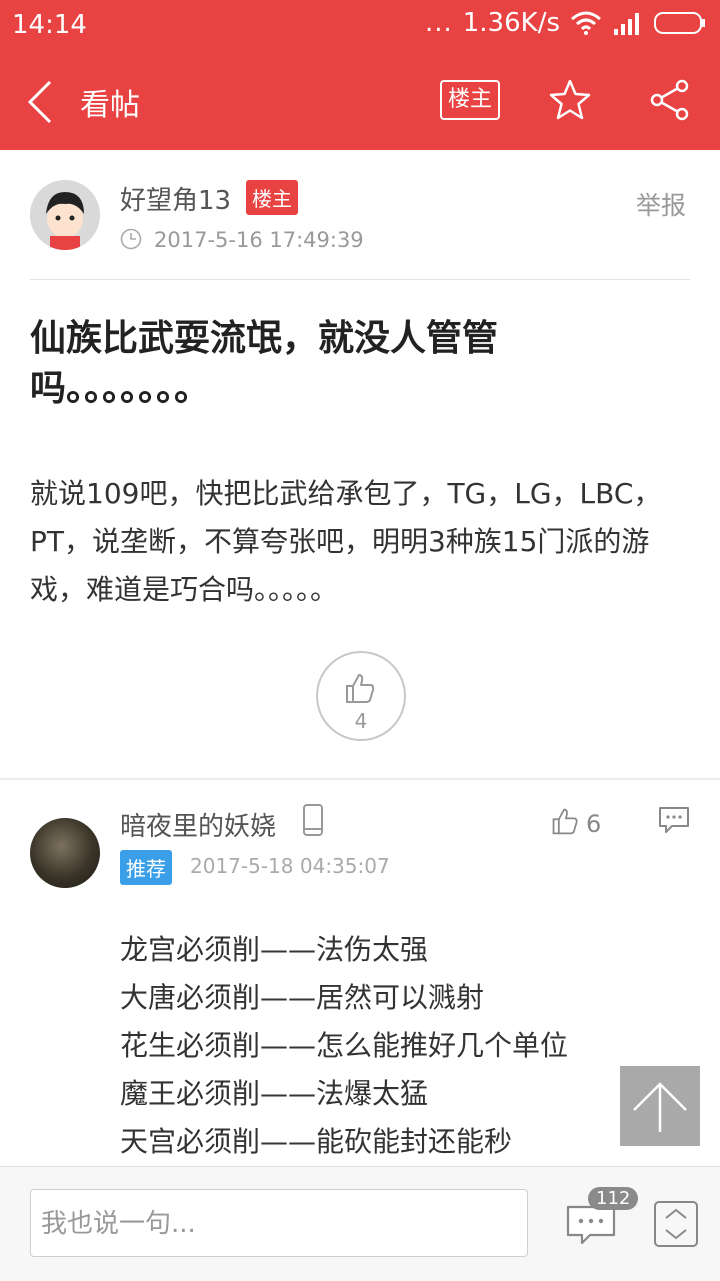 This screenshot has width=720, height=1281. I want to click on like-count: 4, so click(361, 721).